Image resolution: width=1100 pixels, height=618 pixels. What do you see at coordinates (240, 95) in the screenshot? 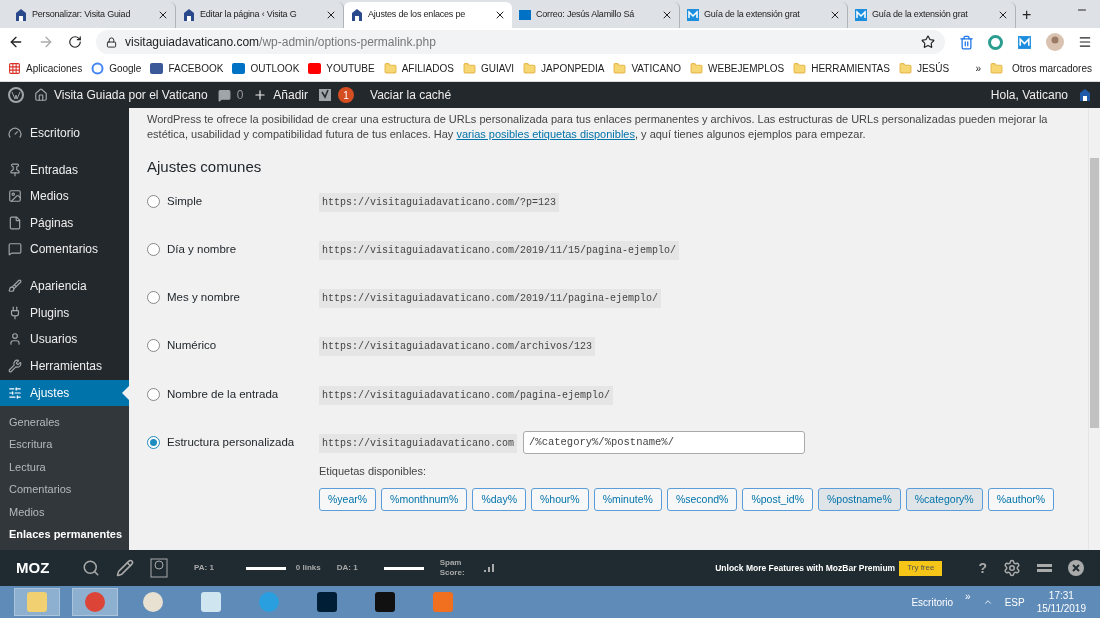
I see `comment-count: 0` at bounding box center [240, 95].